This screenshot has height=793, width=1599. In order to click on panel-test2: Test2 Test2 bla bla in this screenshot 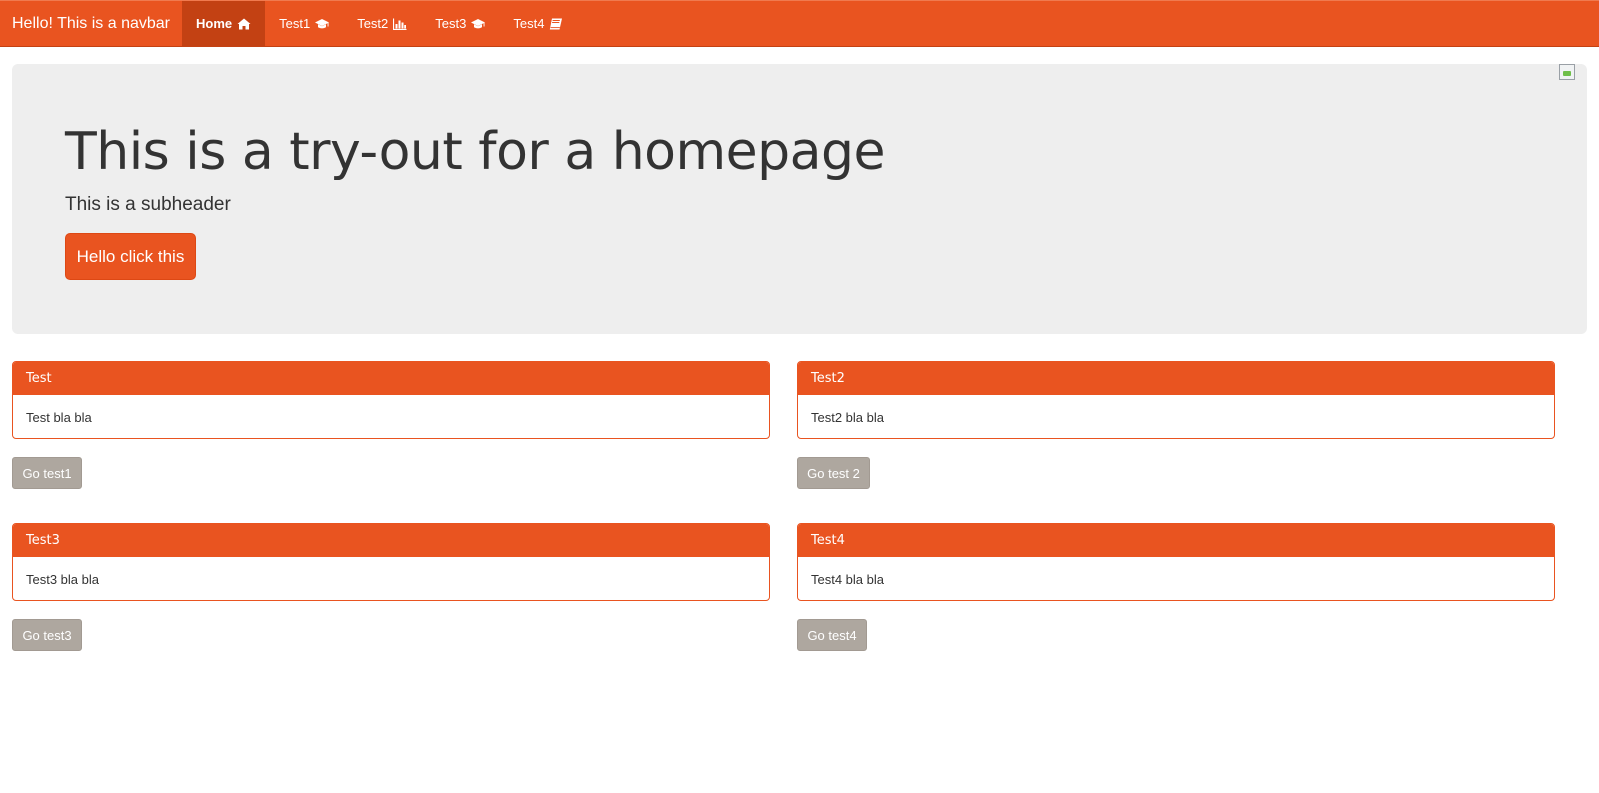, I will do `click(1176, 400)`.